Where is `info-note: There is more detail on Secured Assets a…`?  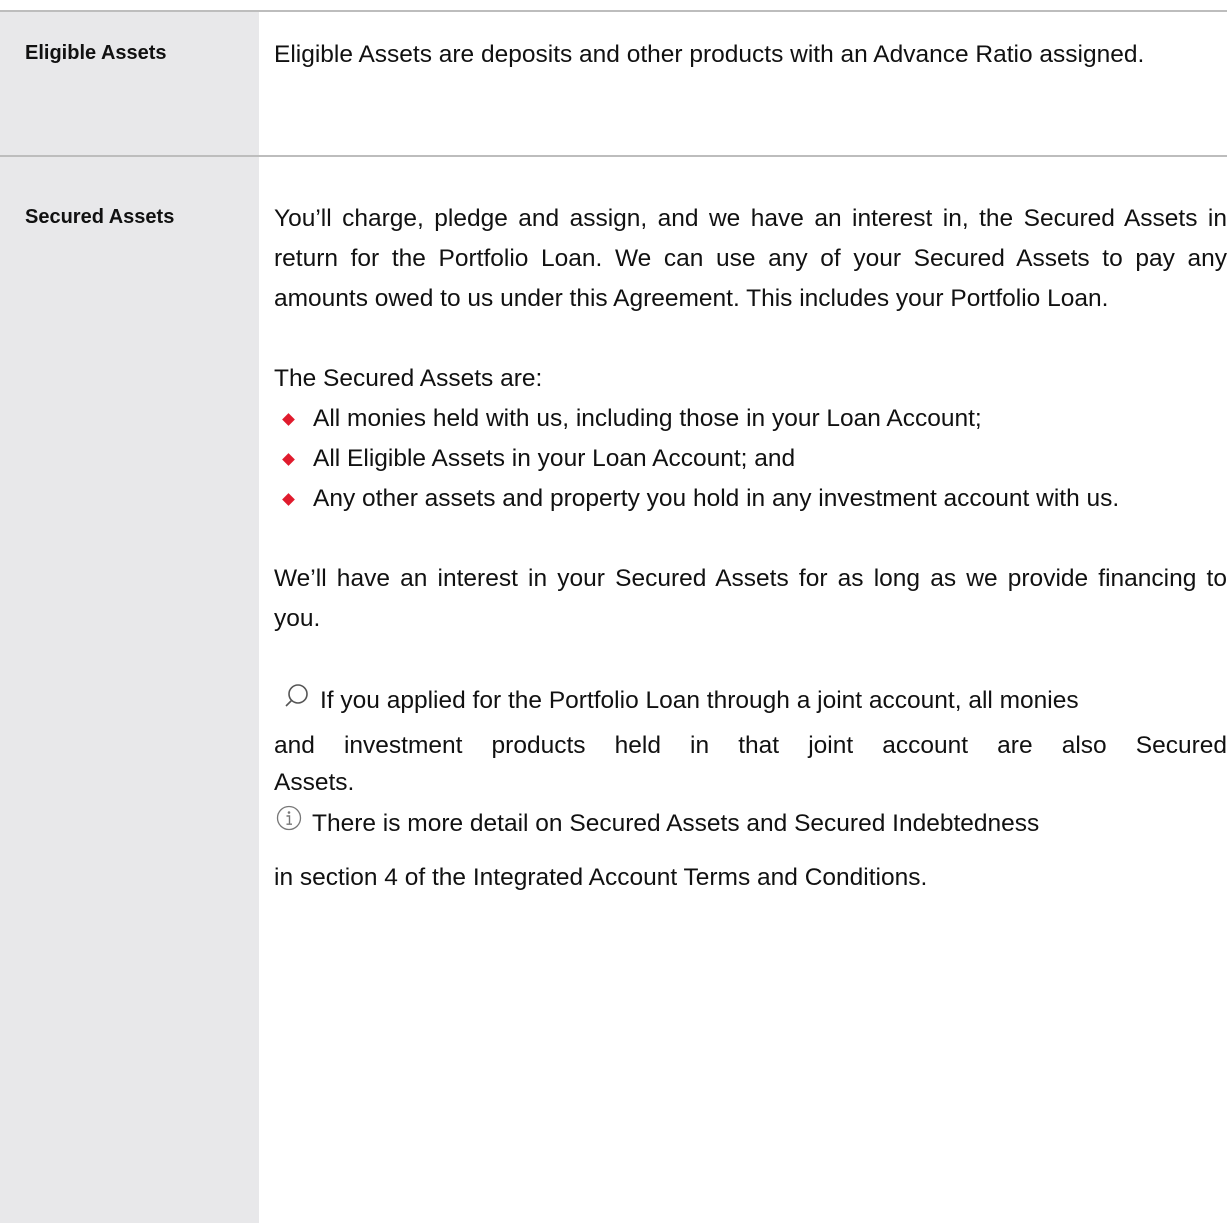 info-note: There is more detail on Secured Assets a… is located at coordinates (750, 851).